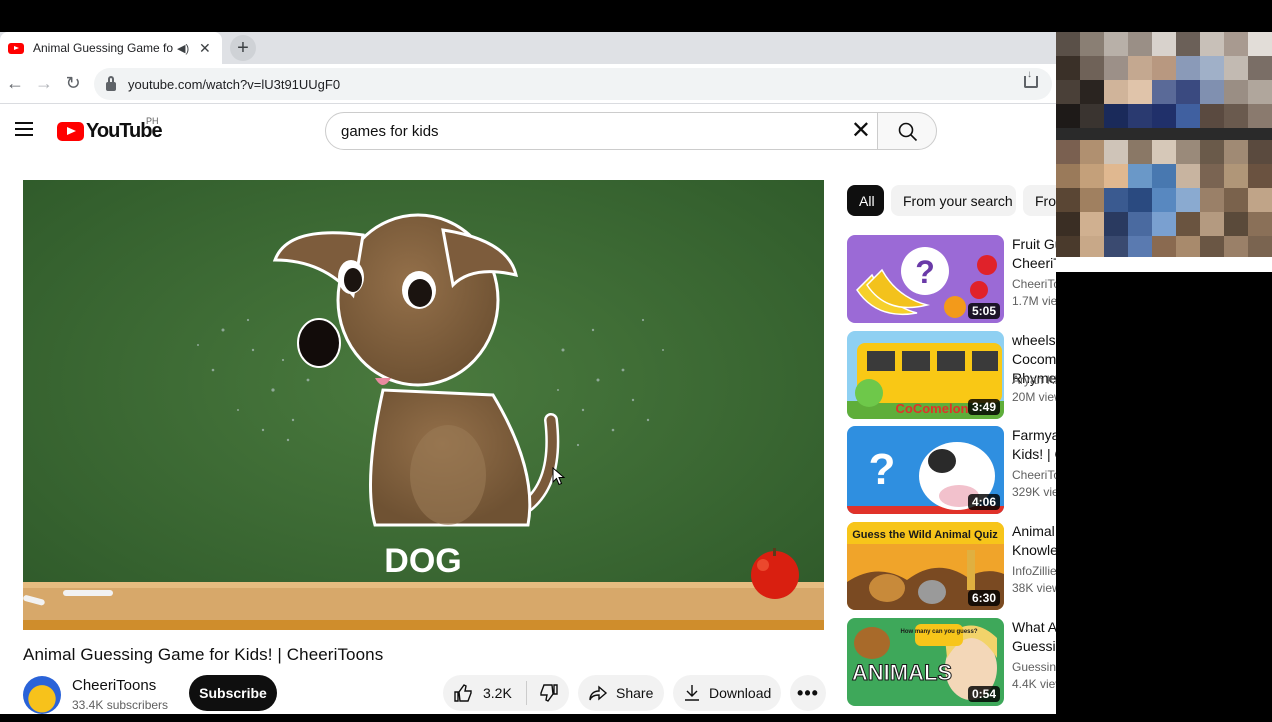  I want to click on youtube-play-logo-icon, so click(70, 131).